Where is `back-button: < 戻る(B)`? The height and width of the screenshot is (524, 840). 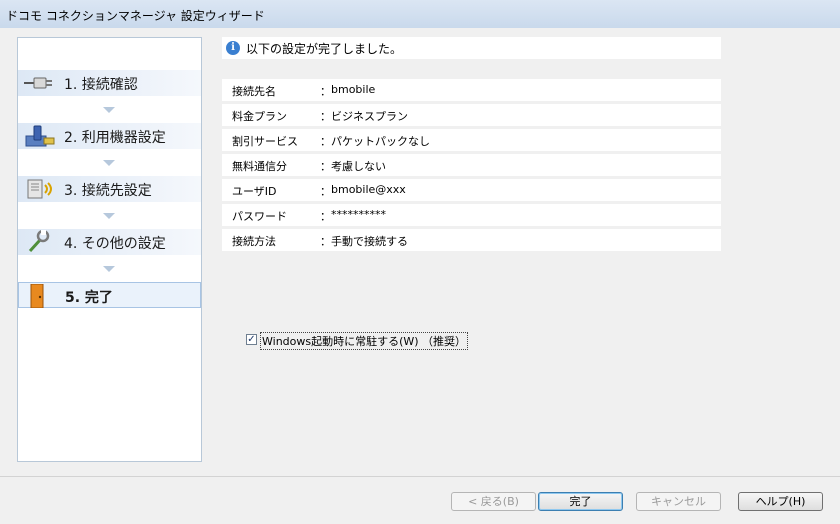 back-button: < 戻る(B) is located at coordinates (493, 501).